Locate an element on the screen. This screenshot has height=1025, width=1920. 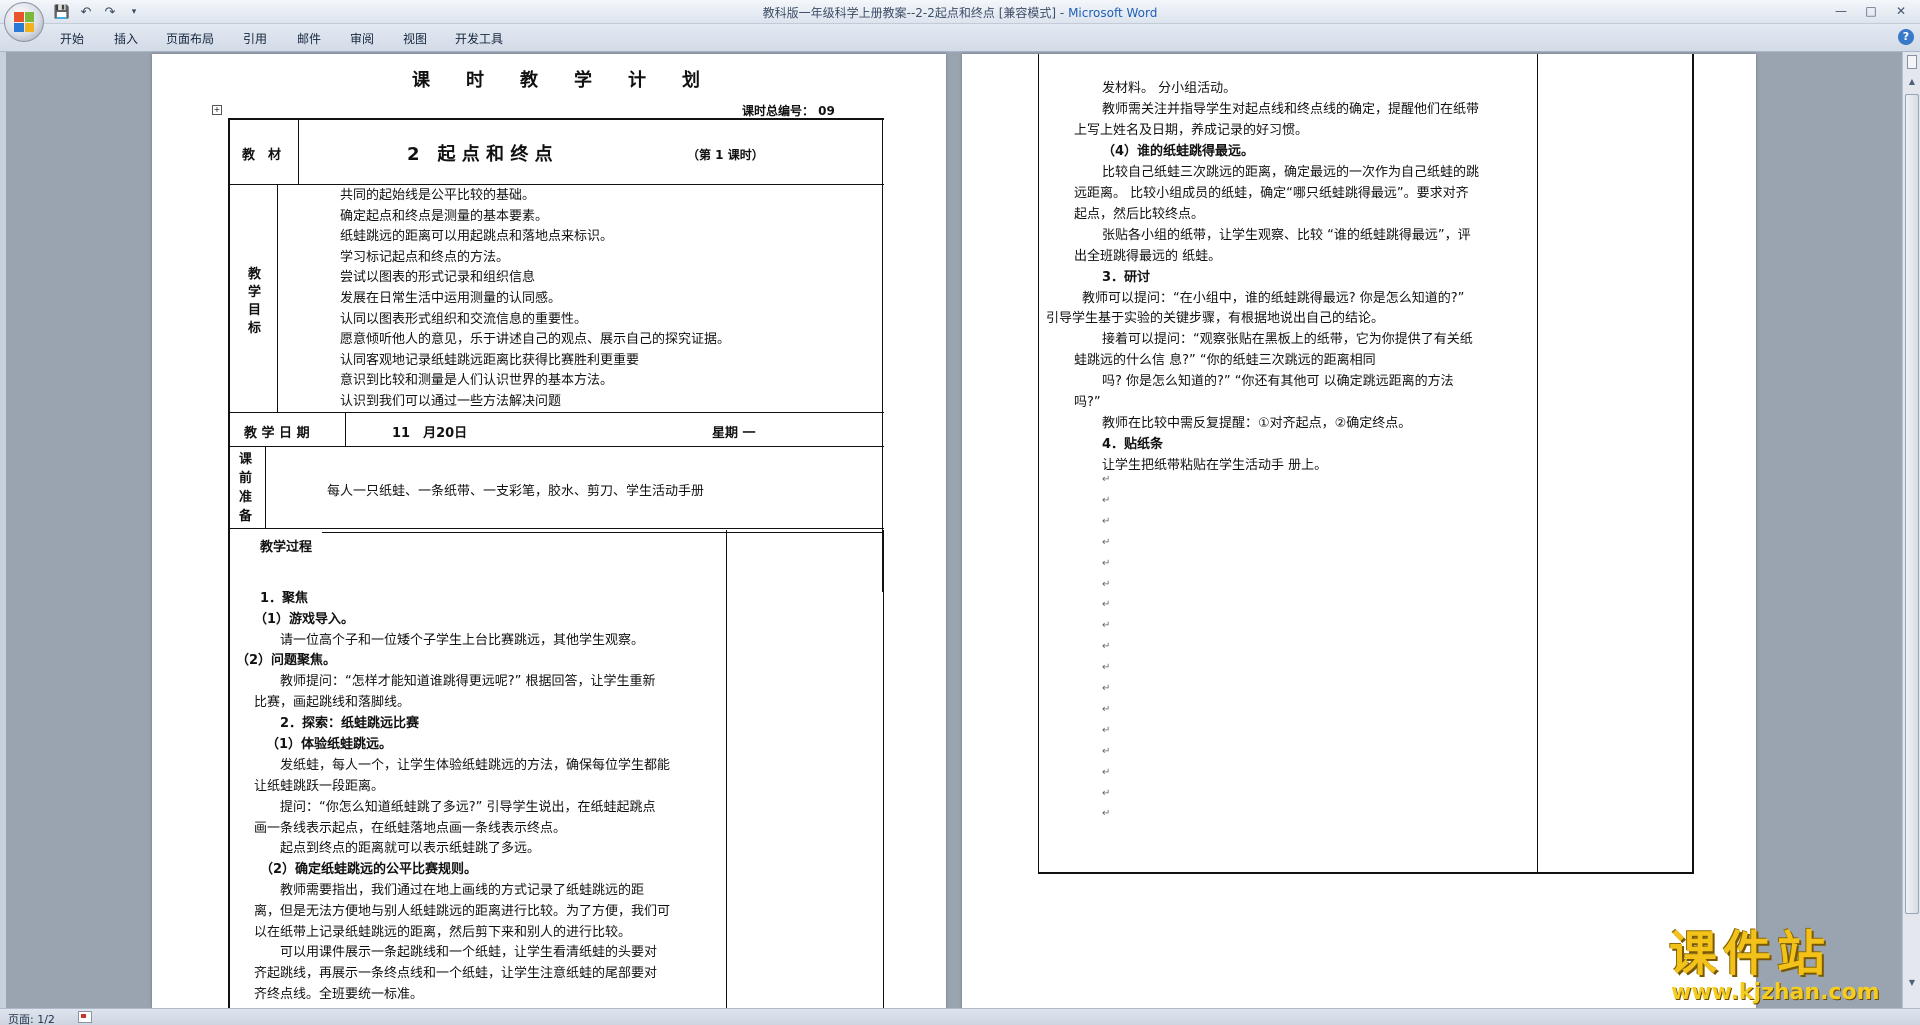
text-line: （1）游戏导入。 is located at coordinates (304, 619).